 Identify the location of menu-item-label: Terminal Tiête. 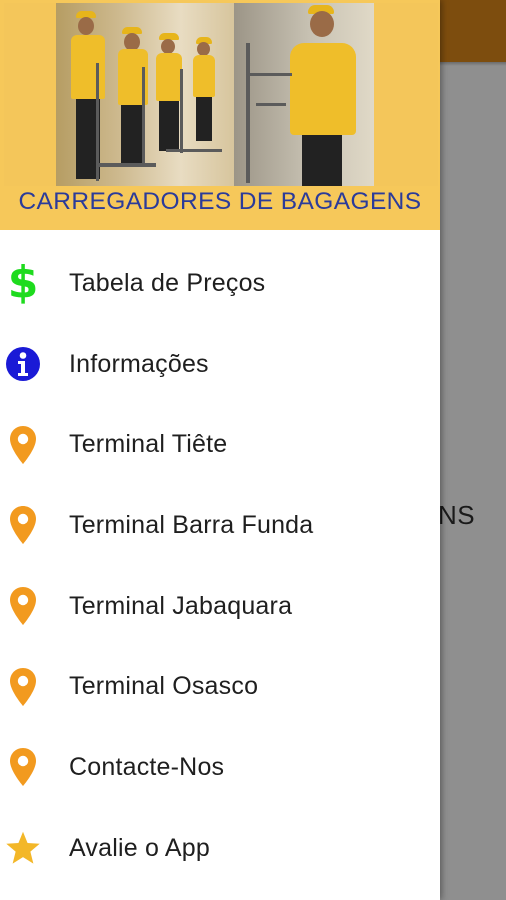
(148, 444).